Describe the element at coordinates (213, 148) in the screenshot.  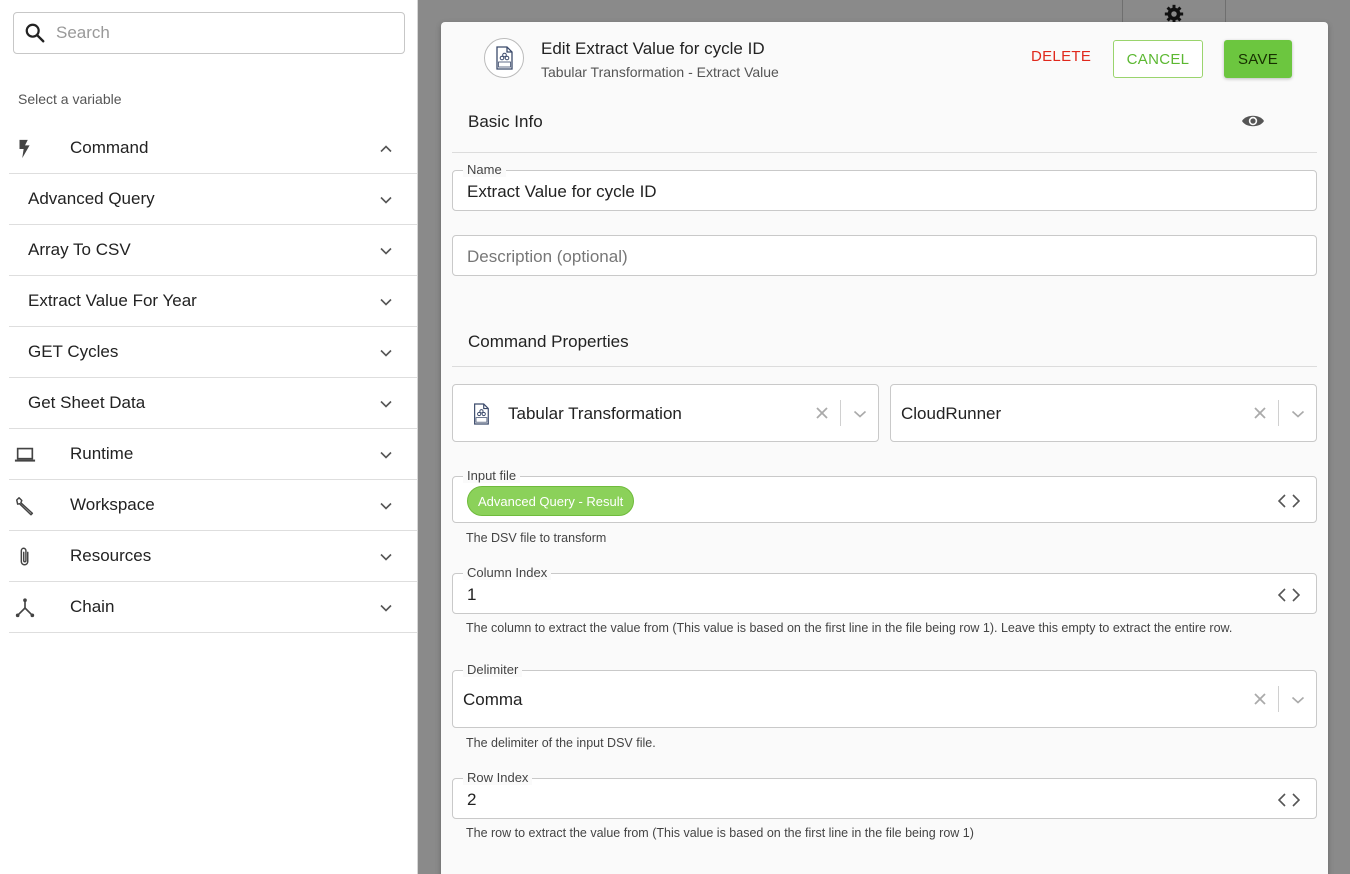
I see `category-command: Command` at that location.